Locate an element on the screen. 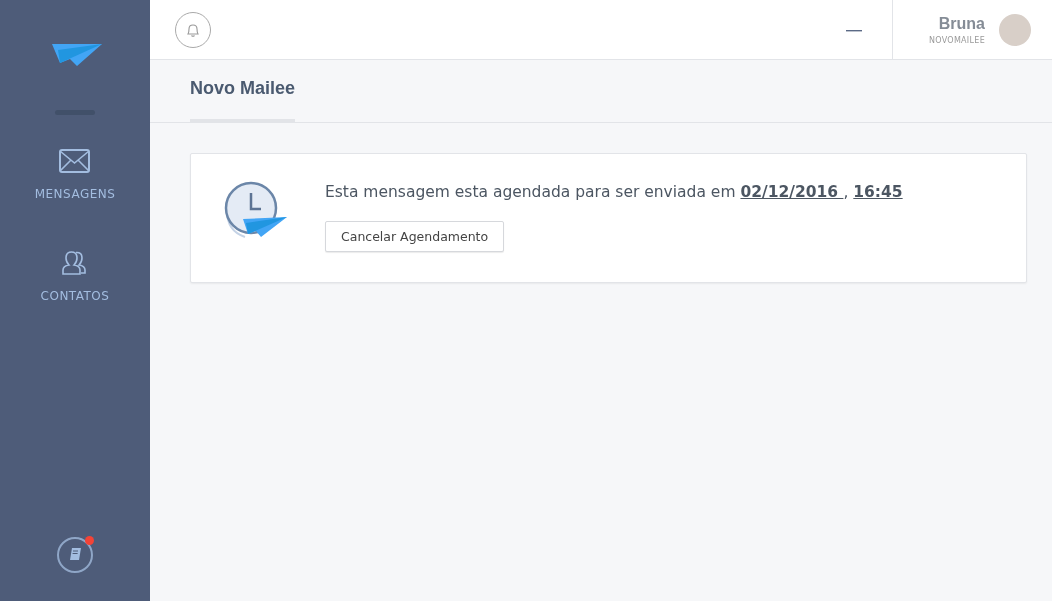 This screenshot has width=1052, height=601. nav-item: MENSAGENS is located at coordinates (75, 175).